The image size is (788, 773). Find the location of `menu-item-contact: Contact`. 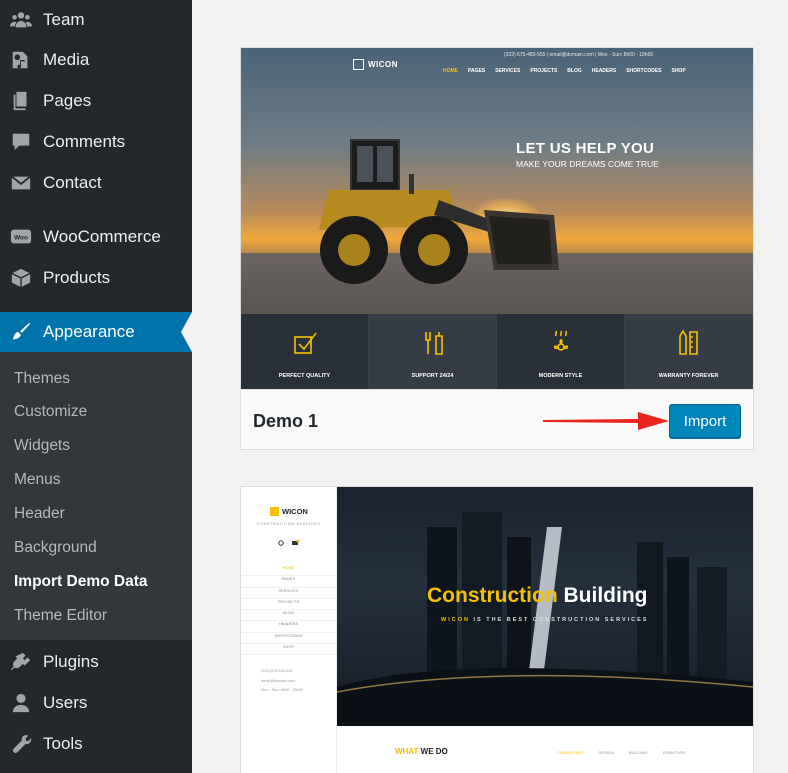

menu-item-contact: Contact is located at coordinates (96, 183).